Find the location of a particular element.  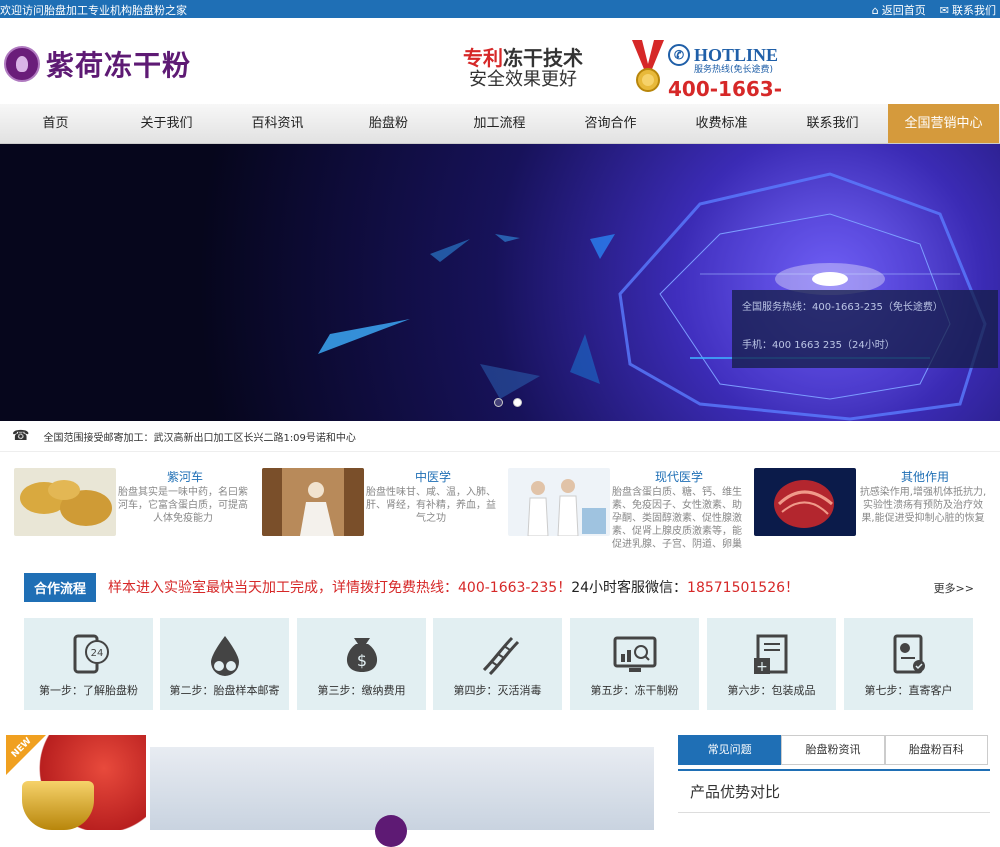

home-link: ⌂ 返回首页 is located at coordinates (899, 10).